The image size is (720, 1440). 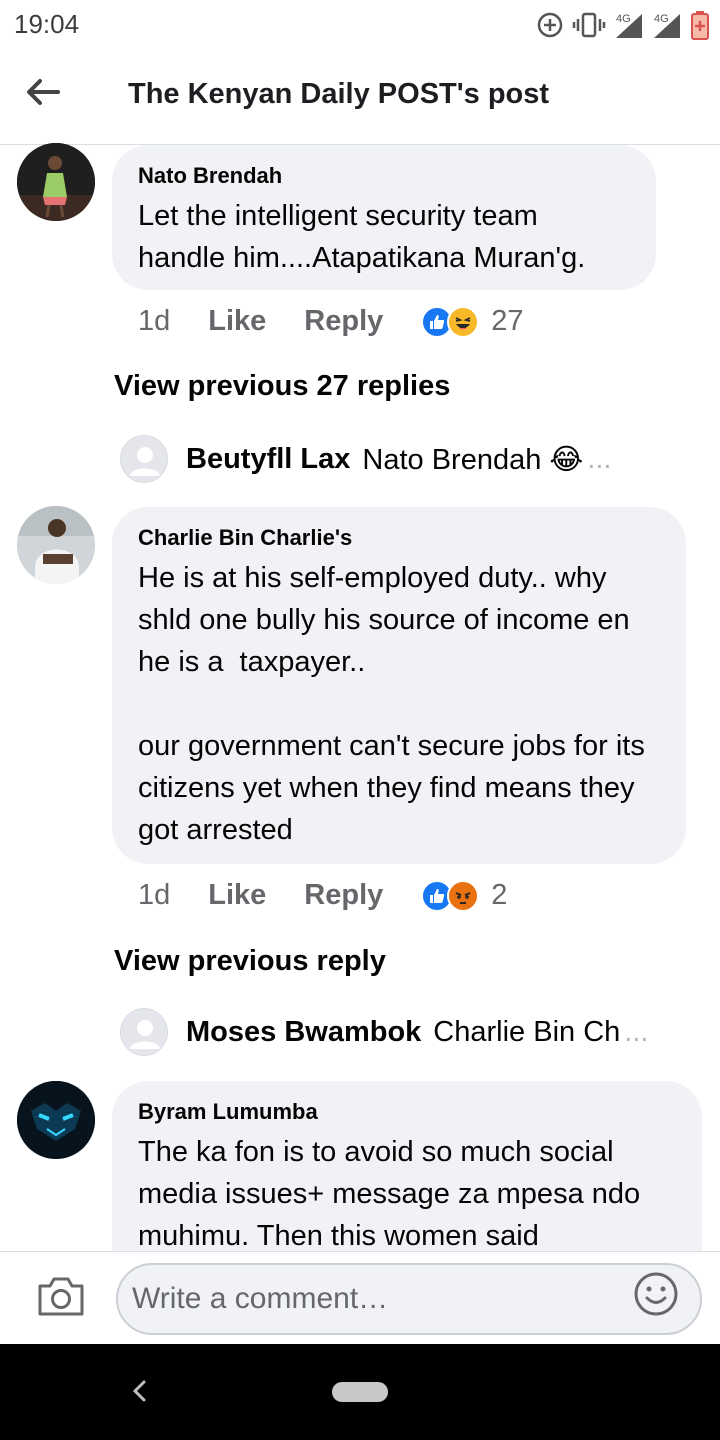 What do you see at coordinates (473, 459) in the screenshot?
I see `reply-text: Nato Brendah 😂` at bounding box center [473, 459].